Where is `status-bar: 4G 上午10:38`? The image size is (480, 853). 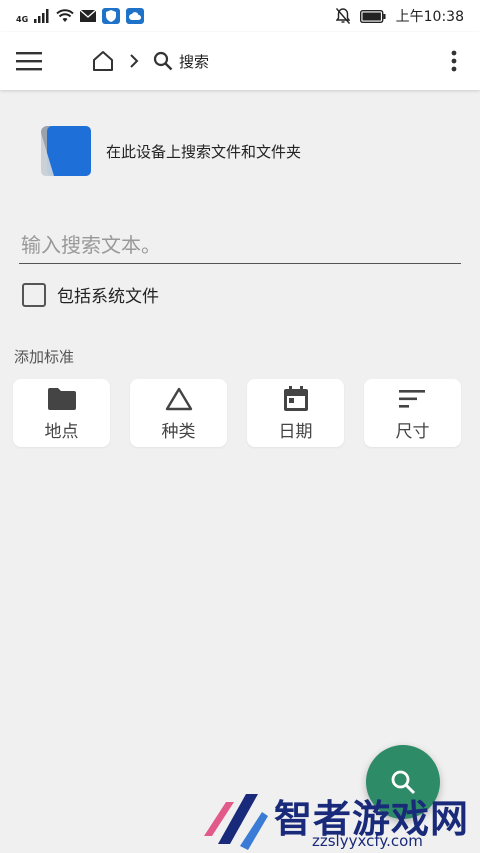 status-bar: 4G 上午10:38 is located at coordinates (240, 16).